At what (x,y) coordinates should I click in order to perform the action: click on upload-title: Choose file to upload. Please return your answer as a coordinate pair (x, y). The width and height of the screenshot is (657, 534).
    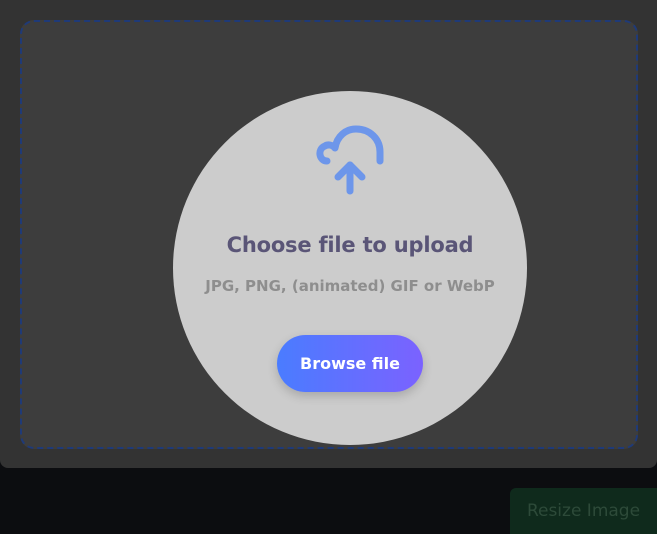
    Looking at the image, I should click on (350, 245).